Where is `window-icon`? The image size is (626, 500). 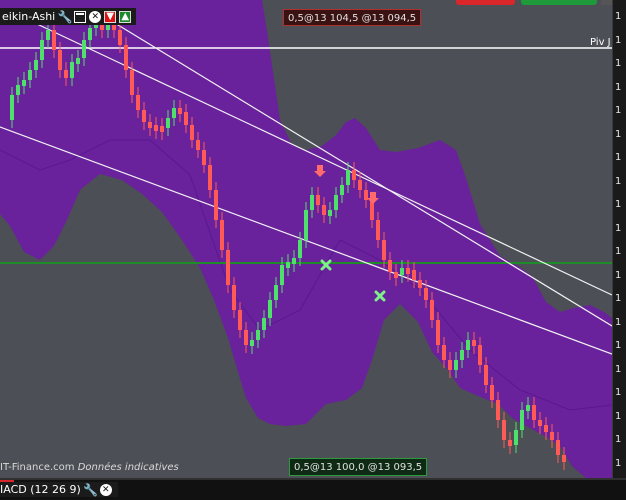 window-icon is located at coordinates (80, 16).